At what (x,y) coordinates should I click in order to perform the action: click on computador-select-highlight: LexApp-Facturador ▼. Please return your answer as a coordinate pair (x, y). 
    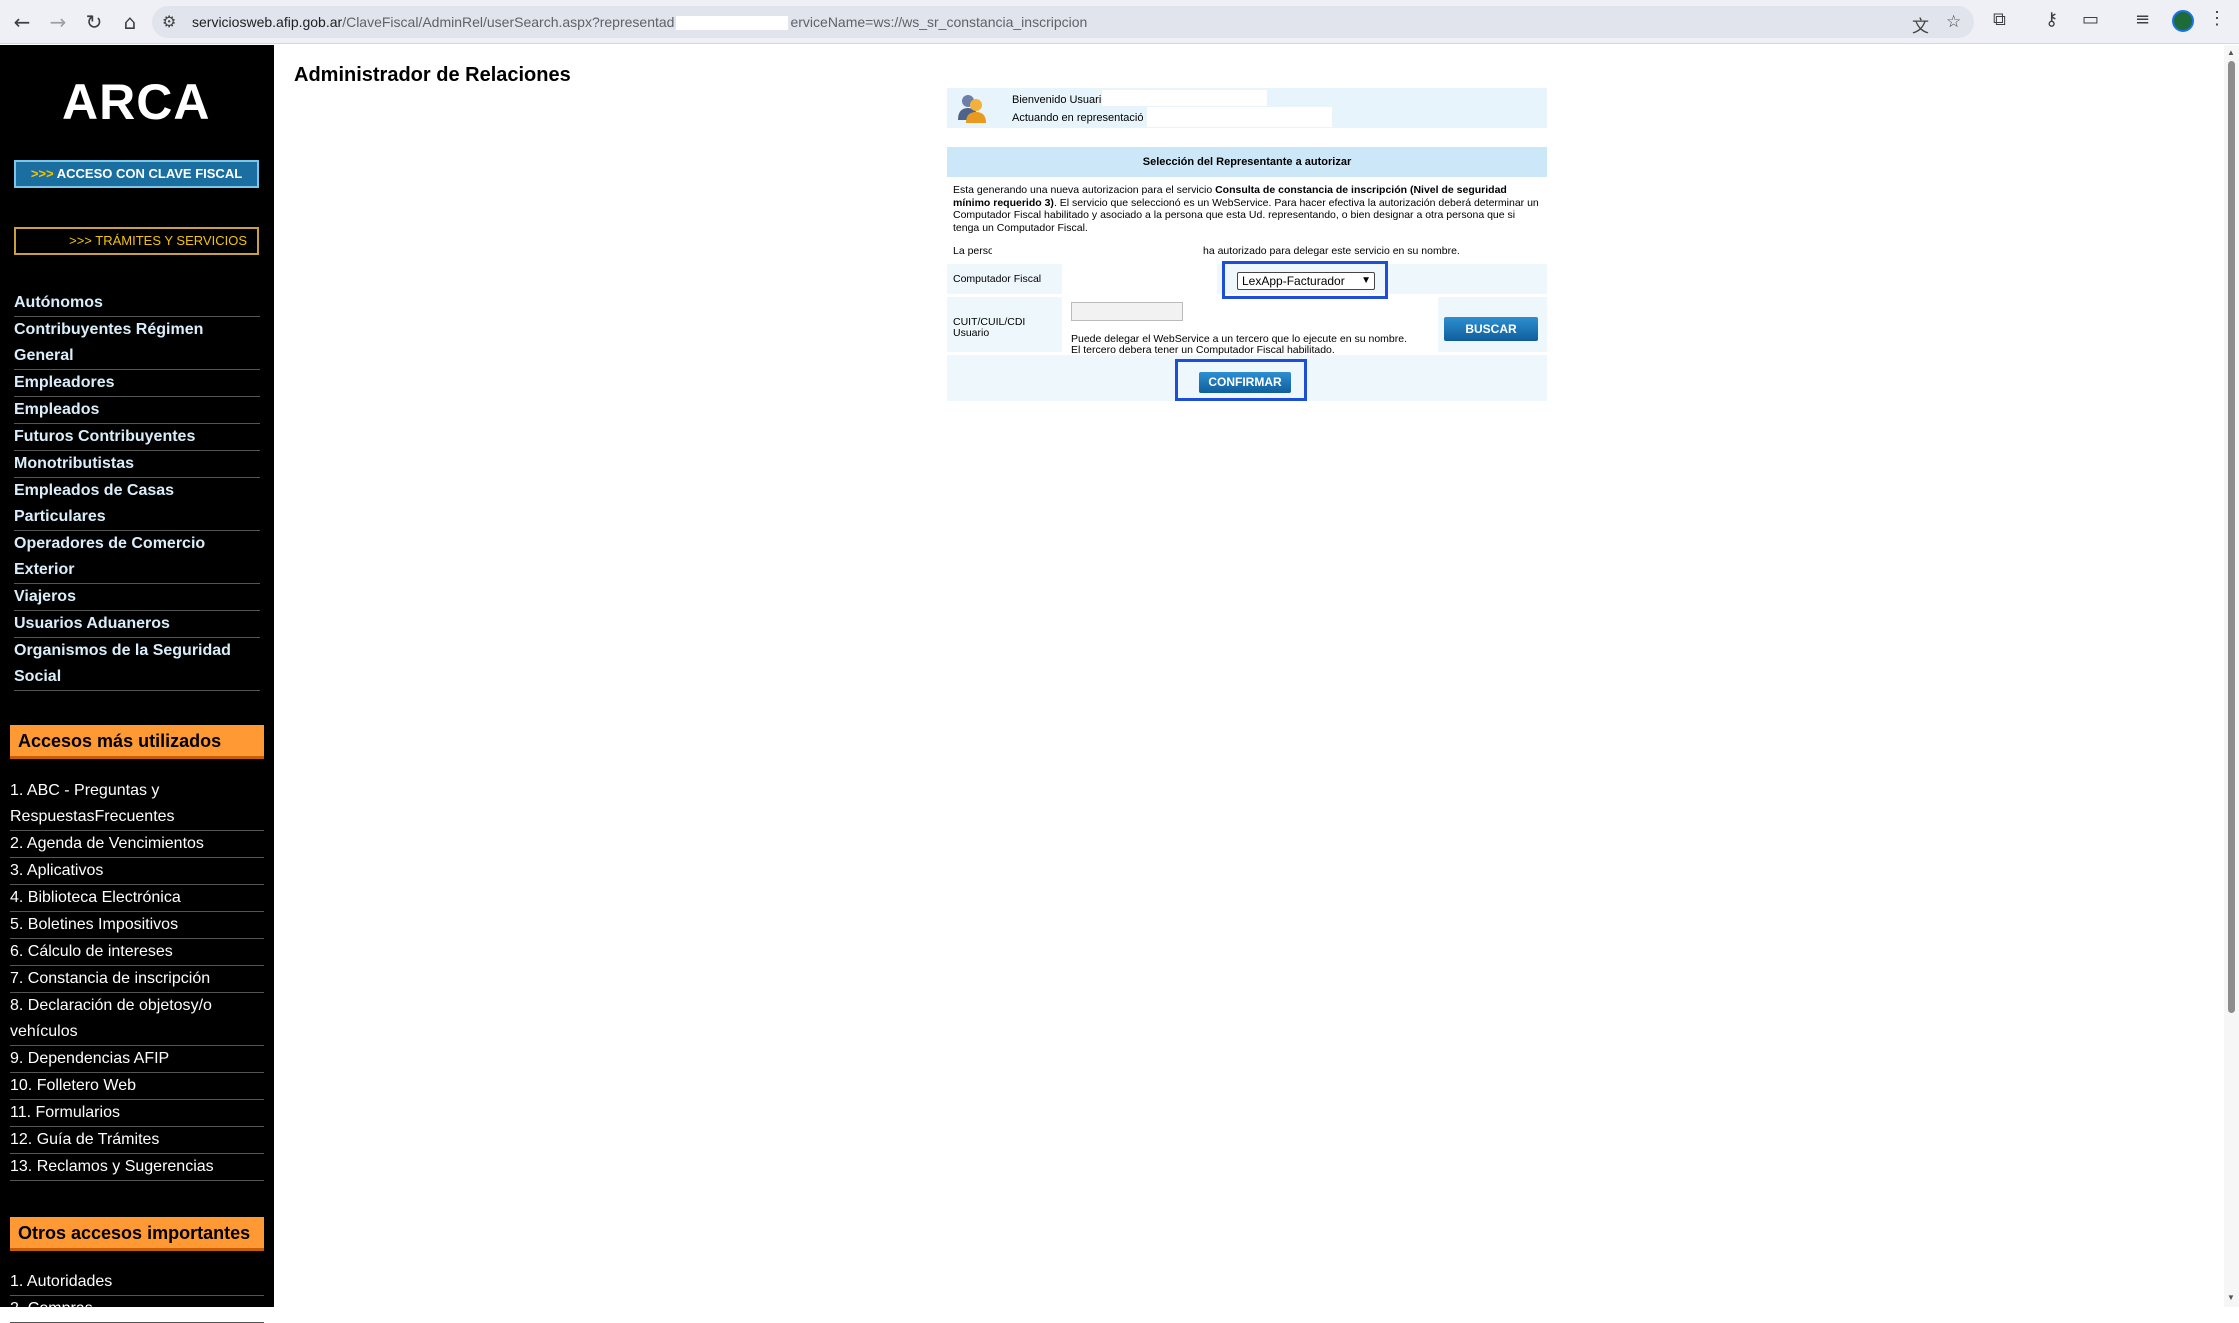
    Looking at the image, I should click on (1305, 280).